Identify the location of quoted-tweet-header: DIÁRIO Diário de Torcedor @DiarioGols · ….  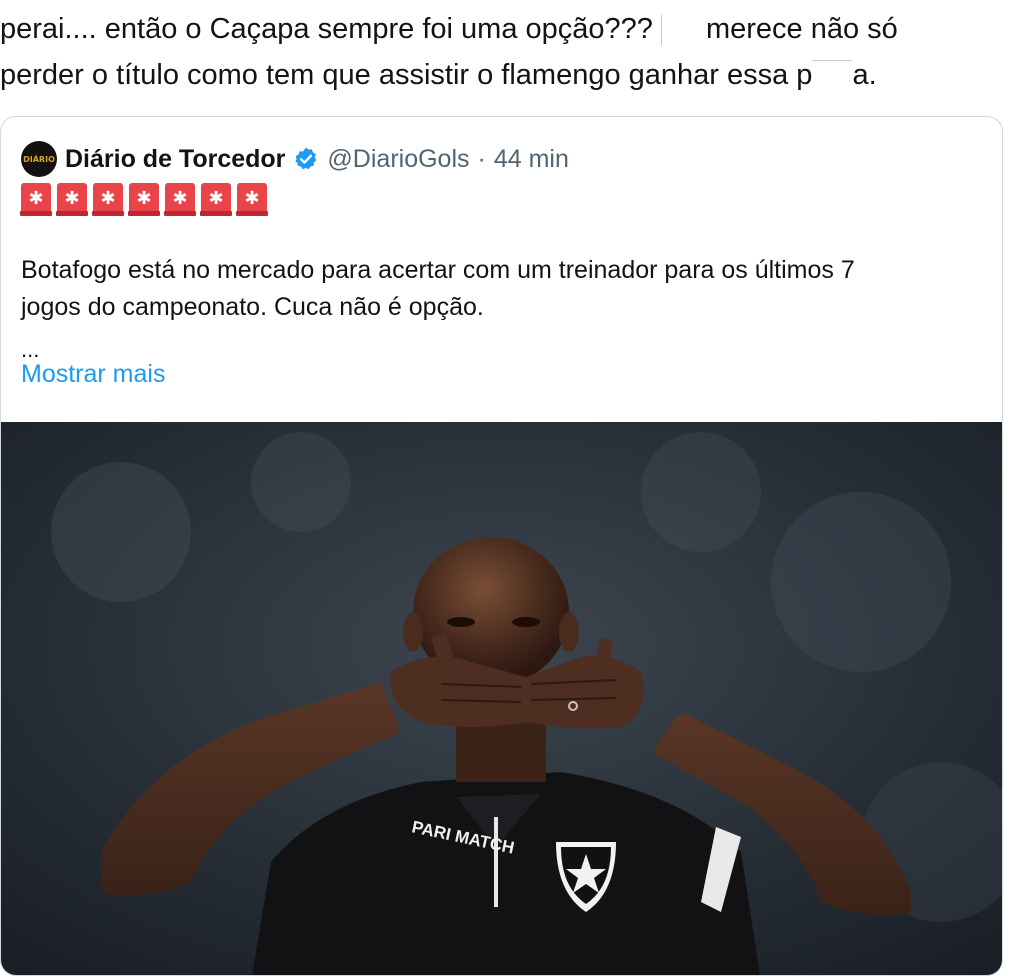
(295, 159).